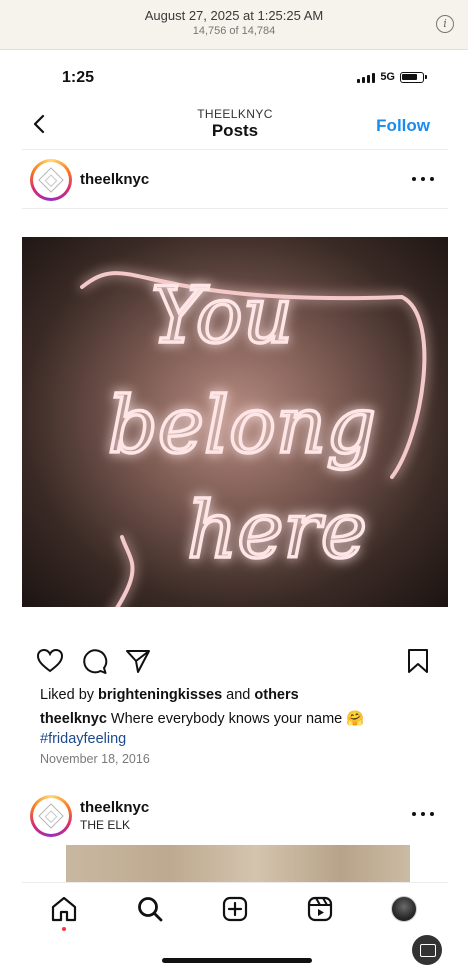  I want to click on post-header-divider, so click(235, 208).